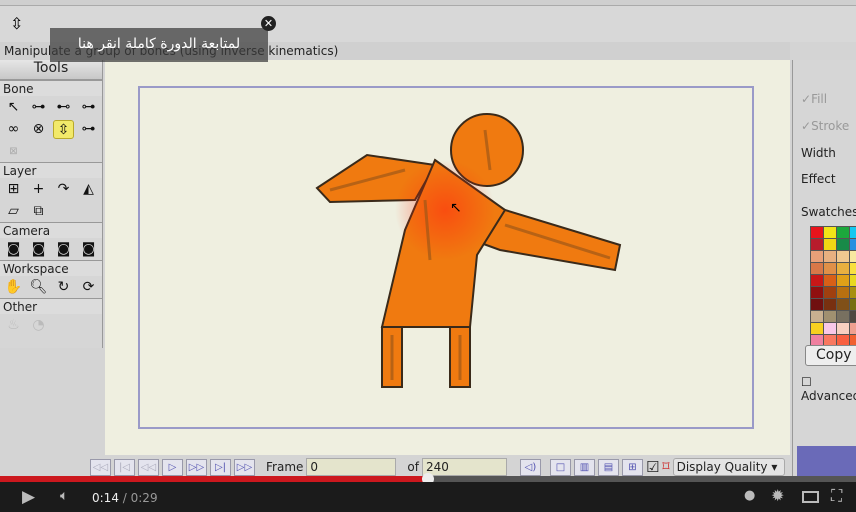 Image resolution: width=856 pixels, height=512 pixels. What do you see at coordinates (428, 497) in the screenshot?
I see `player-controls: ▶ 🔈︎ 0:14 / 0:29 ● ✹ ⛶` at bounding box center [428, 497].